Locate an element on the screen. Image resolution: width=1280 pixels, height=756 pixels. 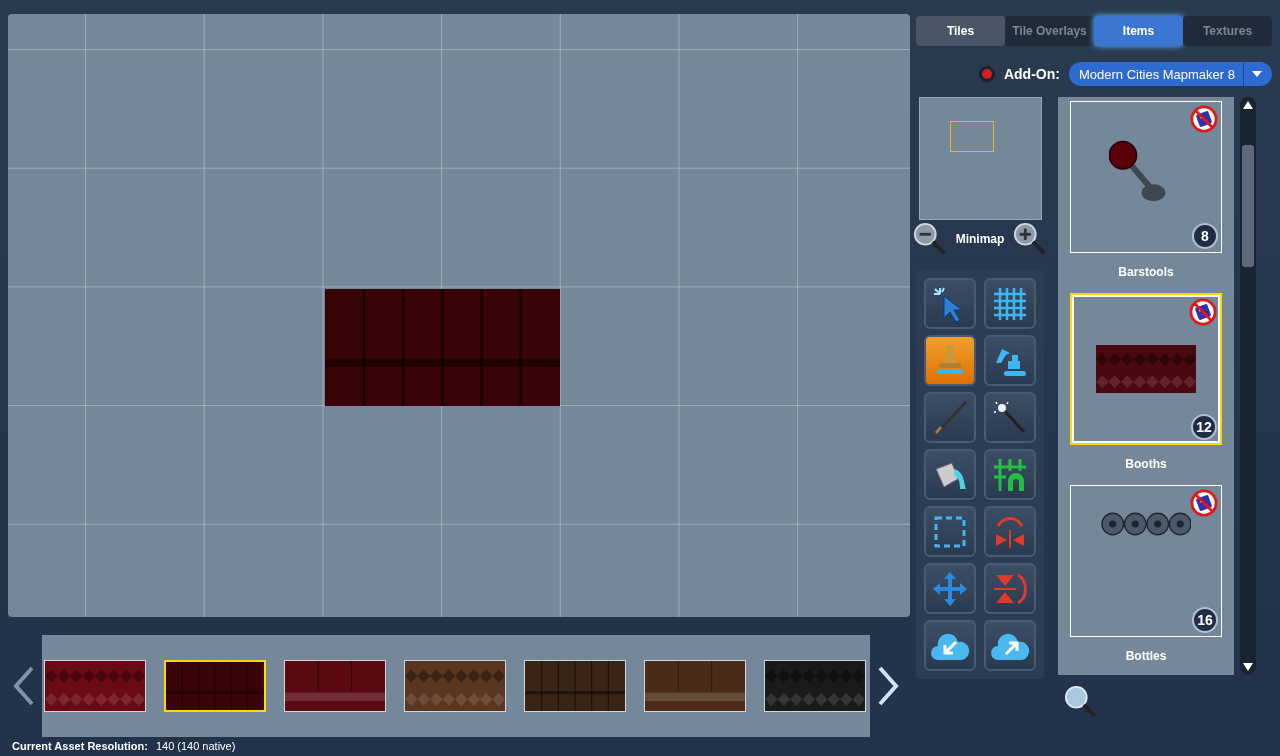
status-value: 140 (140 native) is located at coordinates (195, 746).